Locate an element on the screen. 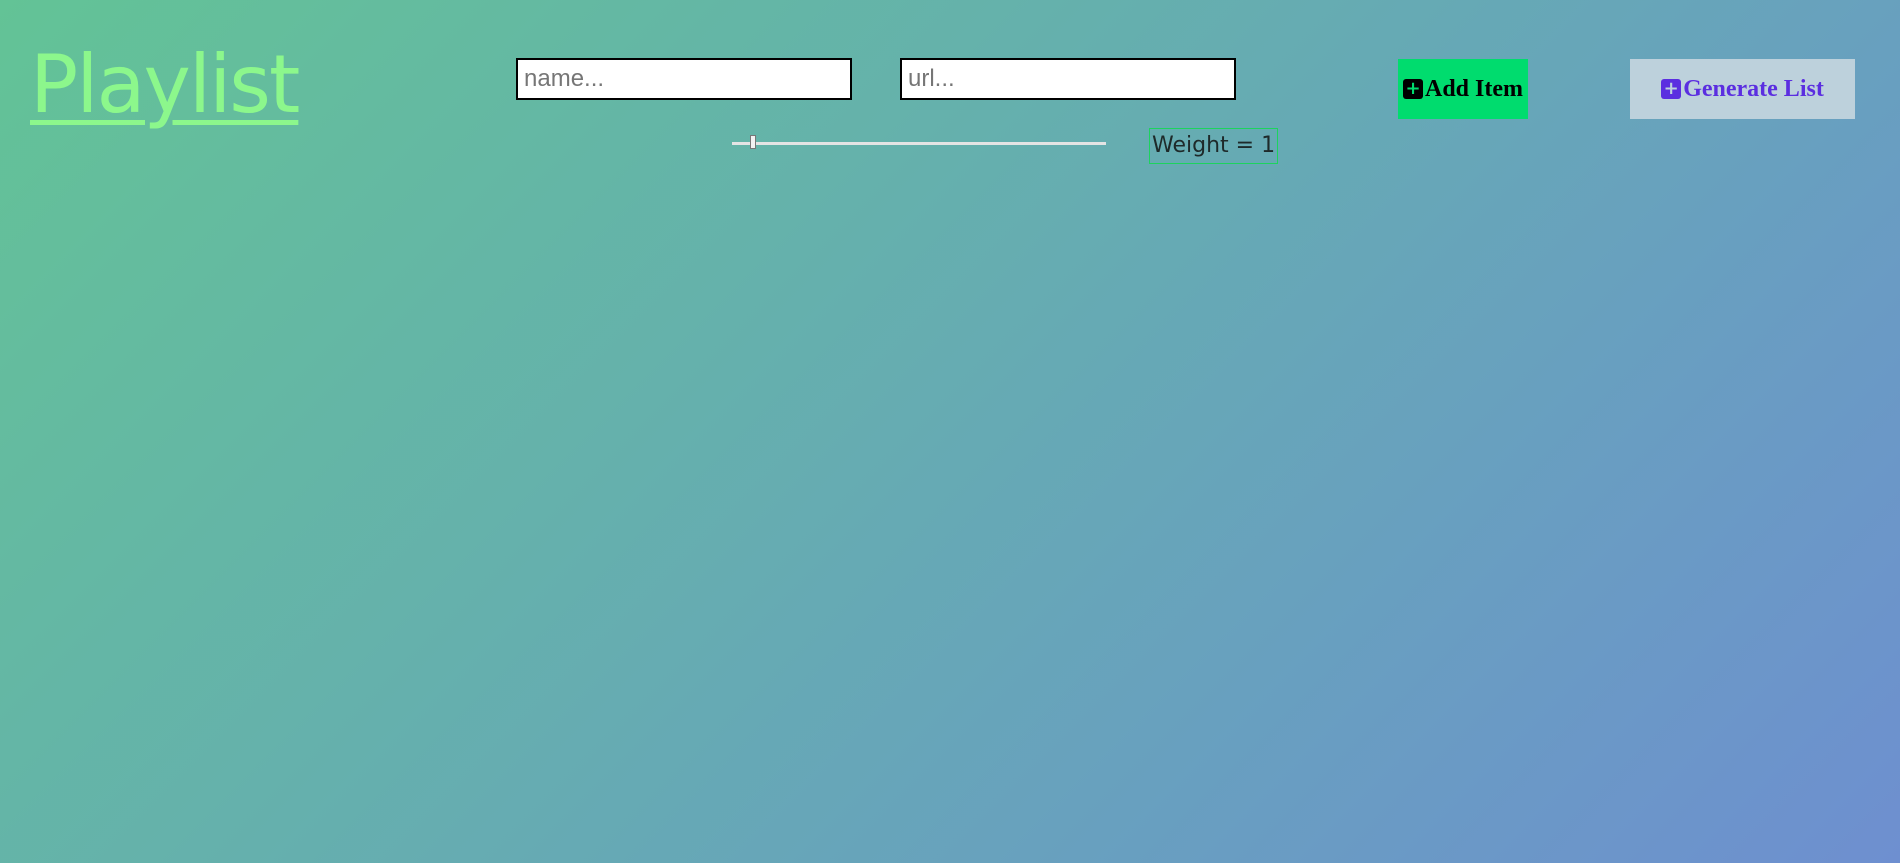 The width and height of the screenshot is (1900, 863). add-item-label: Add Item is located at coordinates (1473, 88).